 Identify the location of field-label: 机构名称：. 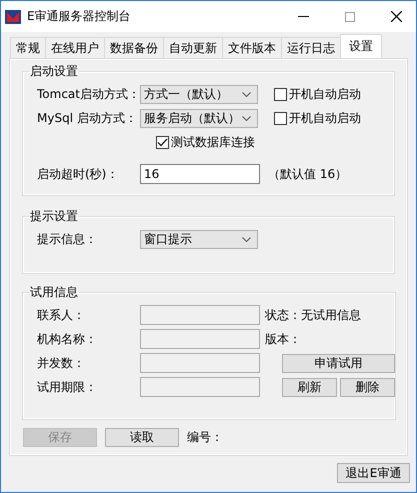
(67, 339).